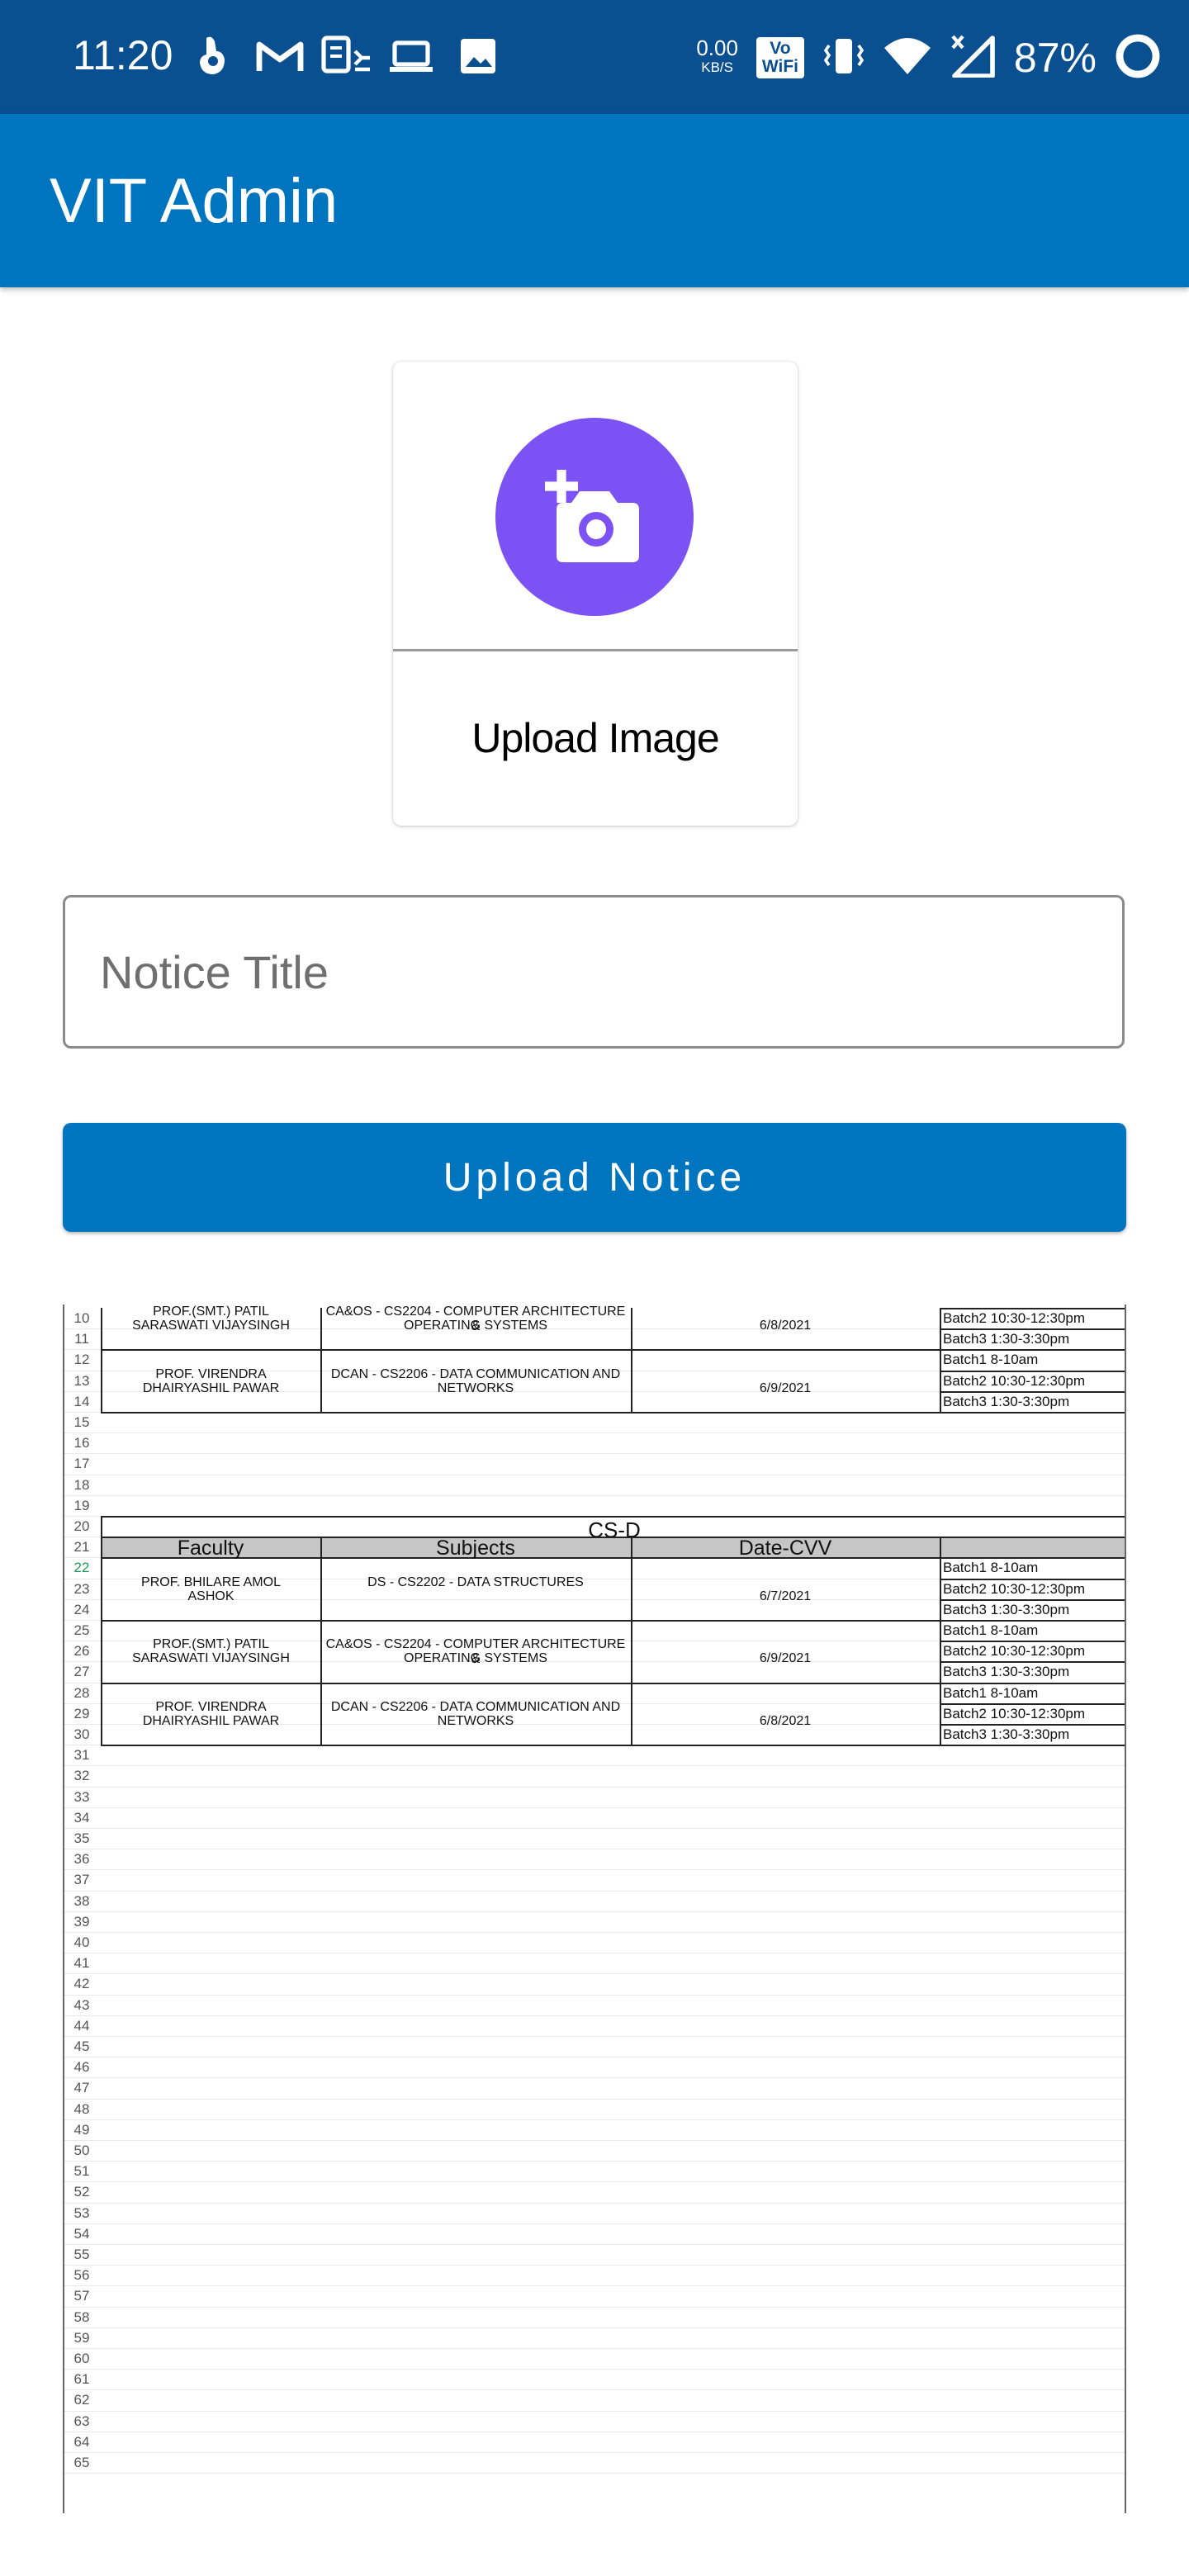 This screenshot has width=1189, height=2576. I want to click on device-icon, so click(346, 56).